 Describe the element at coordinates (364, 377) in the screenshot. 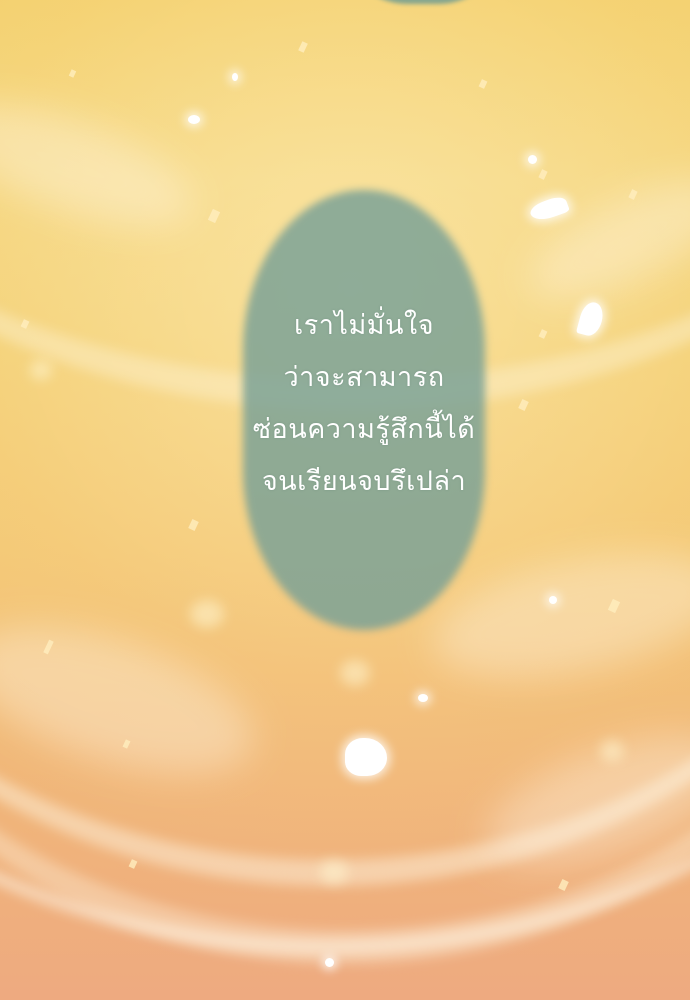

I see `narration-line: ว่าจะสามารถ` at that location.